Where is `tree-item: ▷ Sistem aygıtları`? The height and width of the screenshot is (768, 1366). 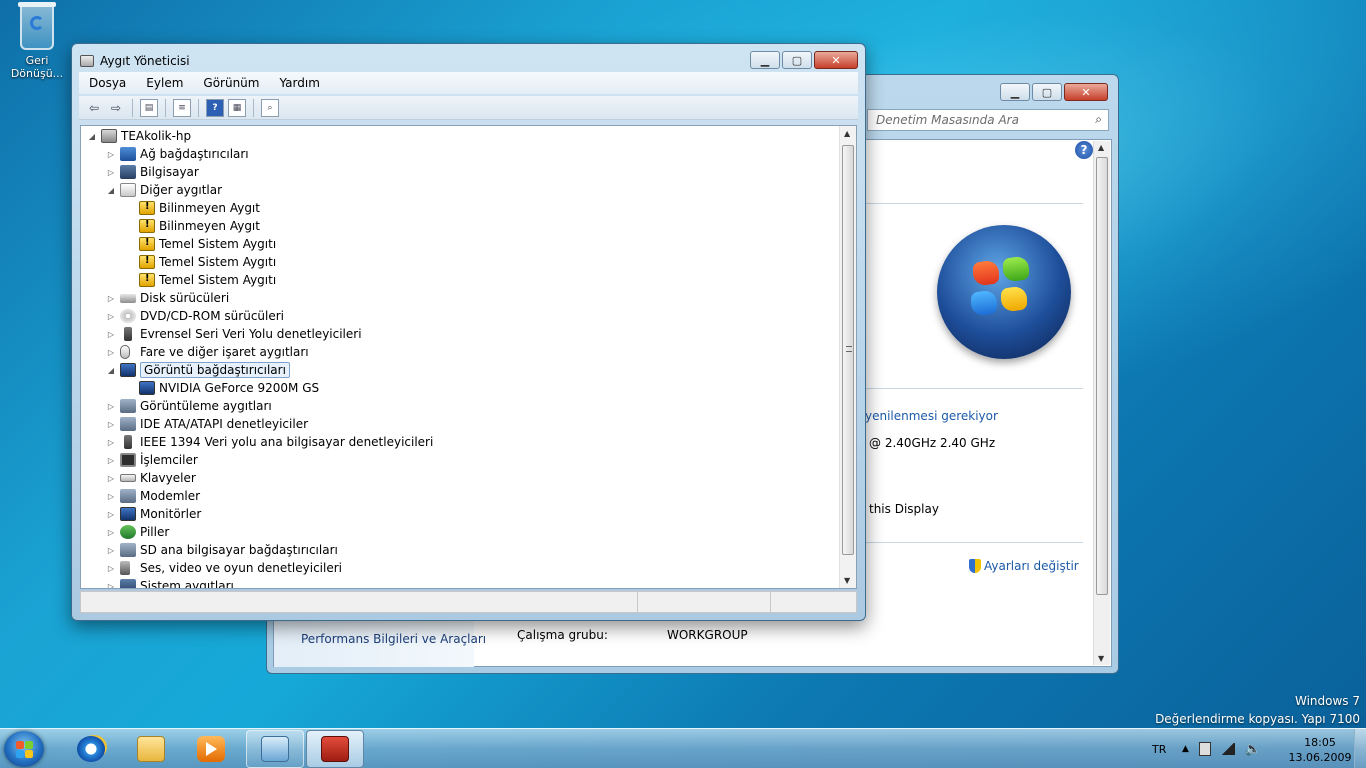
tree-item: ▷ Sistem aygıtları is located at coordinates (170, 583).